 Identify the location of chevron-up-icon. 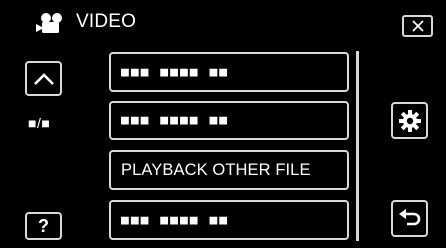
(43, 78).